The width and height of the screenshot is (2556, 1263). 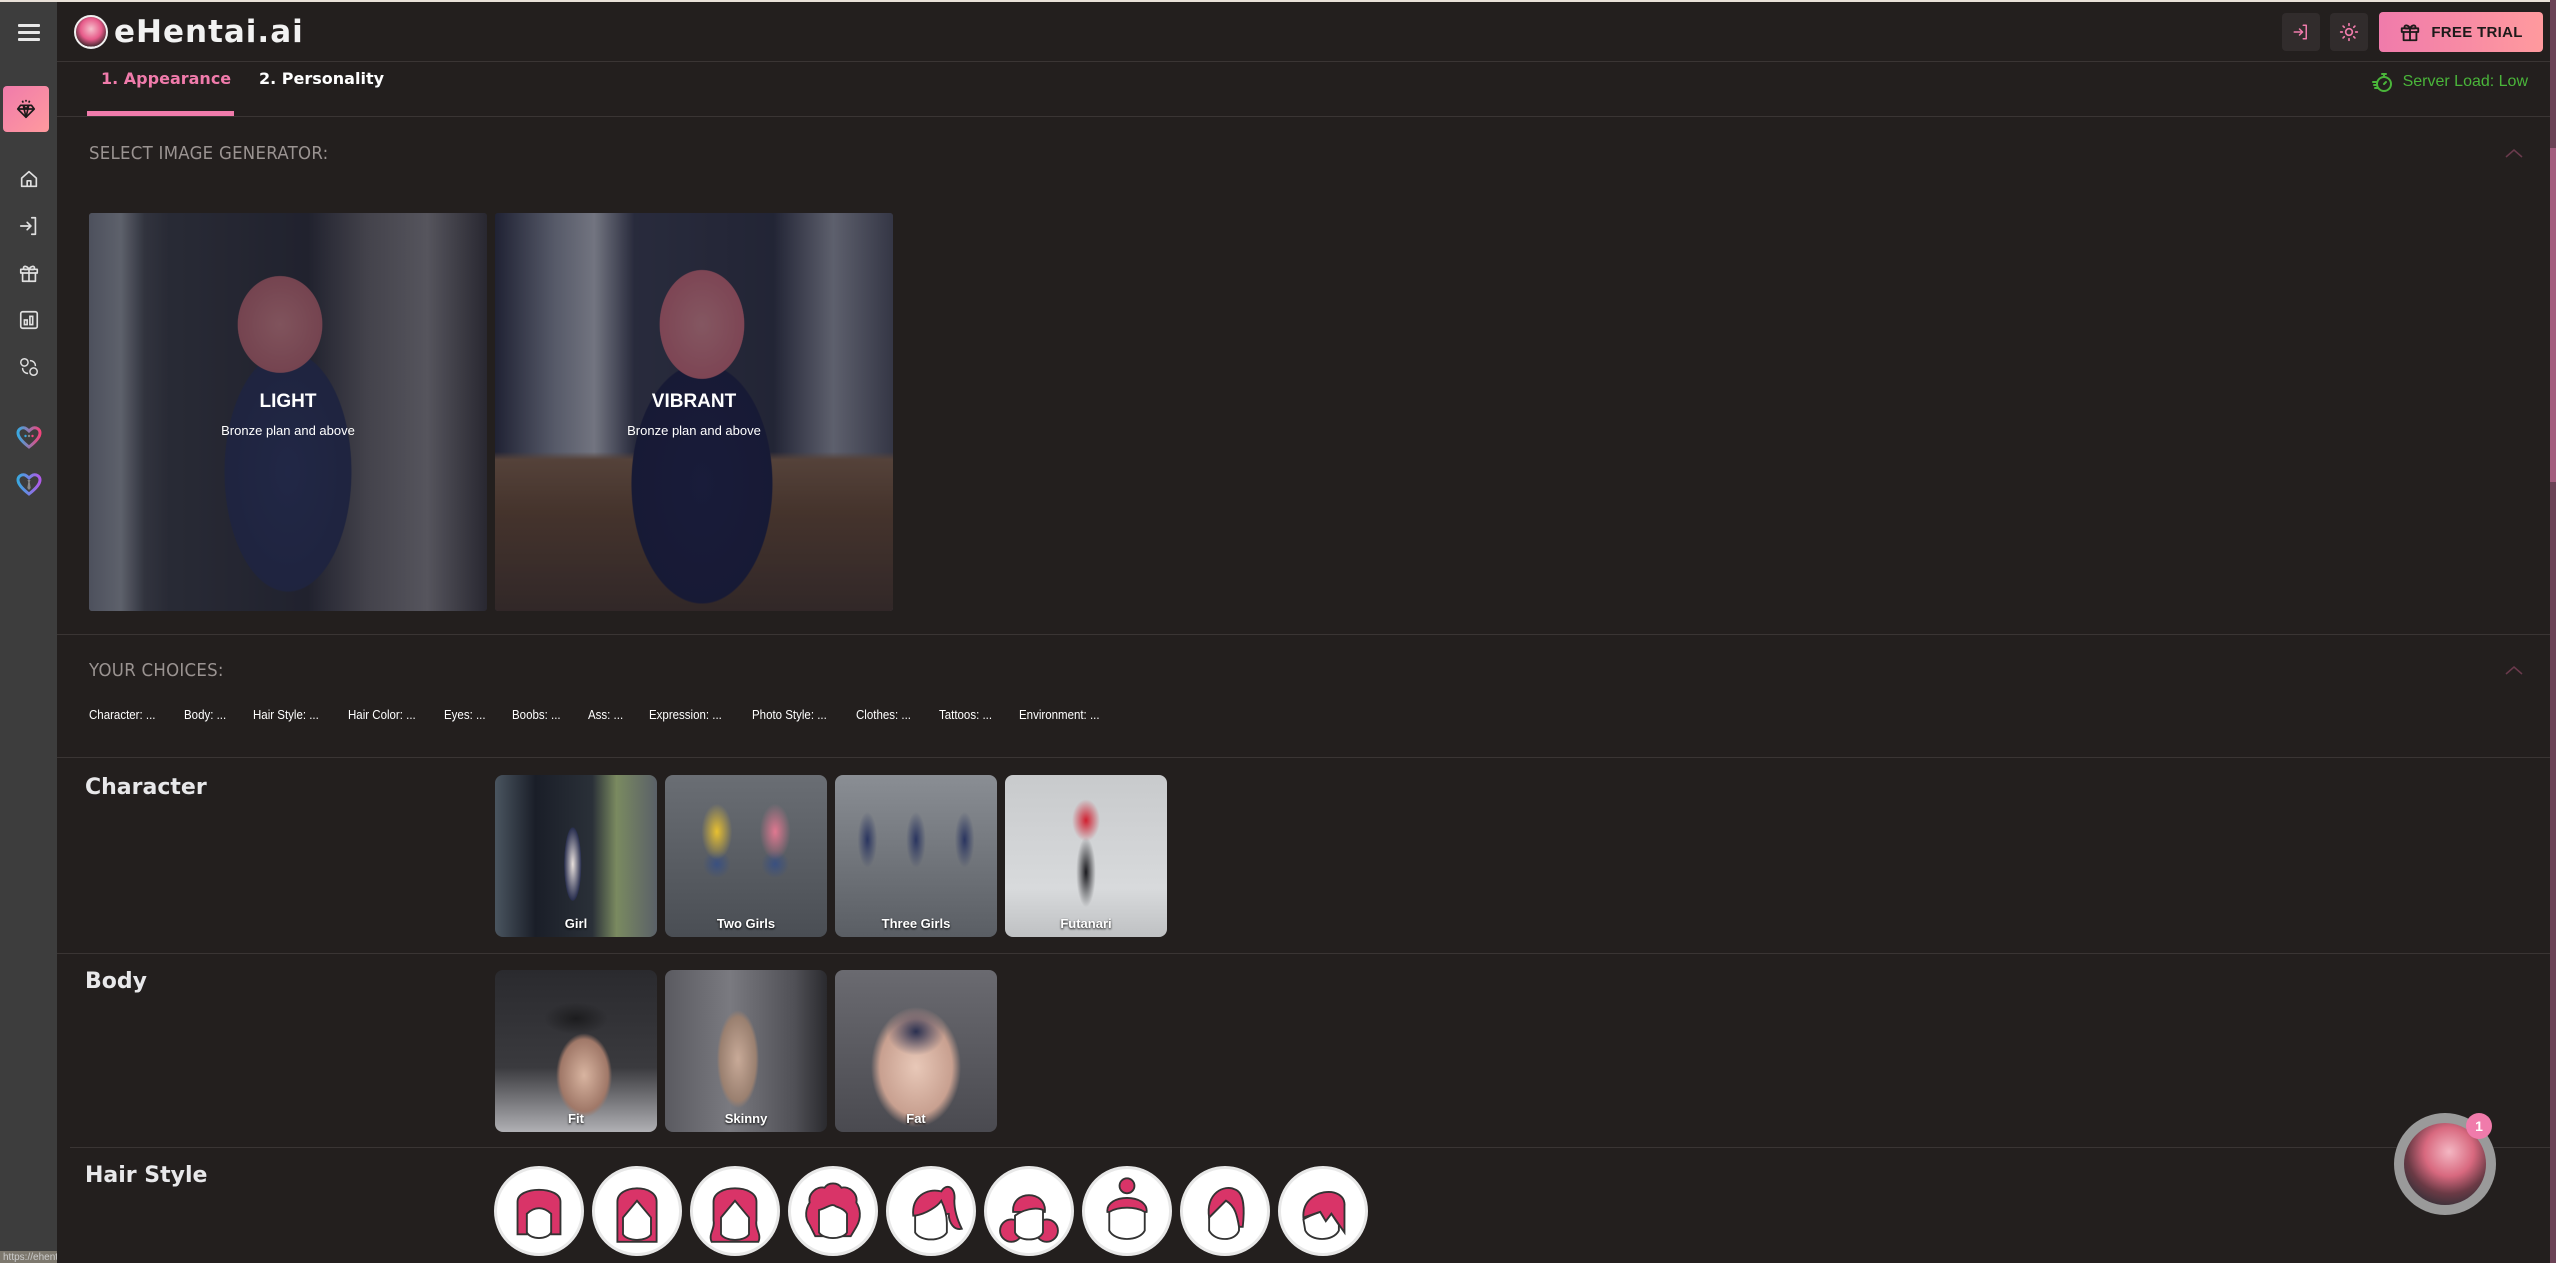 What do you see at coordinates (1324, 1215) in the screenshot?
I see `hair-swept-bangs-icon` at bounding box center [1324, 1215].